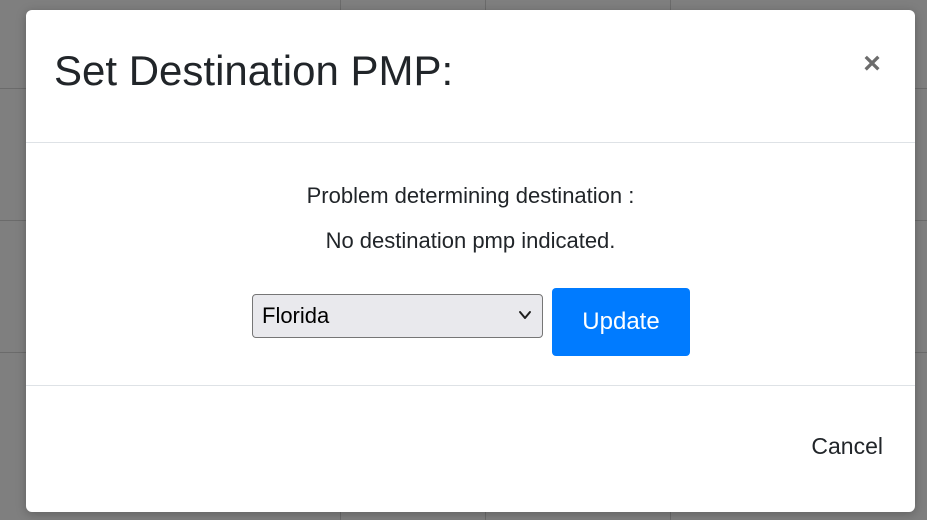  I want to click on update-button: Update, so click(621, 322).